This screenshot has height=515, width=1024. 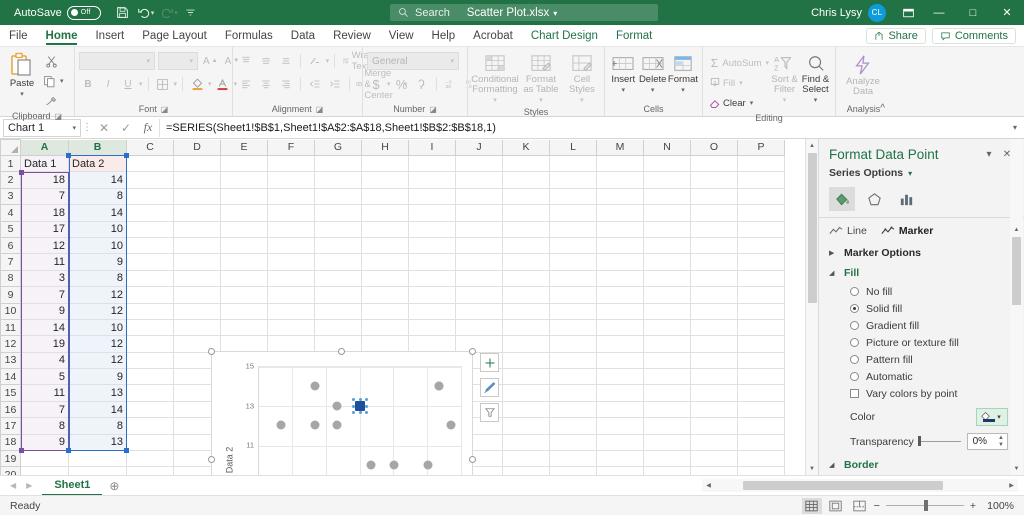 I want to click on page-break-view-button, so click(x=860, y=506).